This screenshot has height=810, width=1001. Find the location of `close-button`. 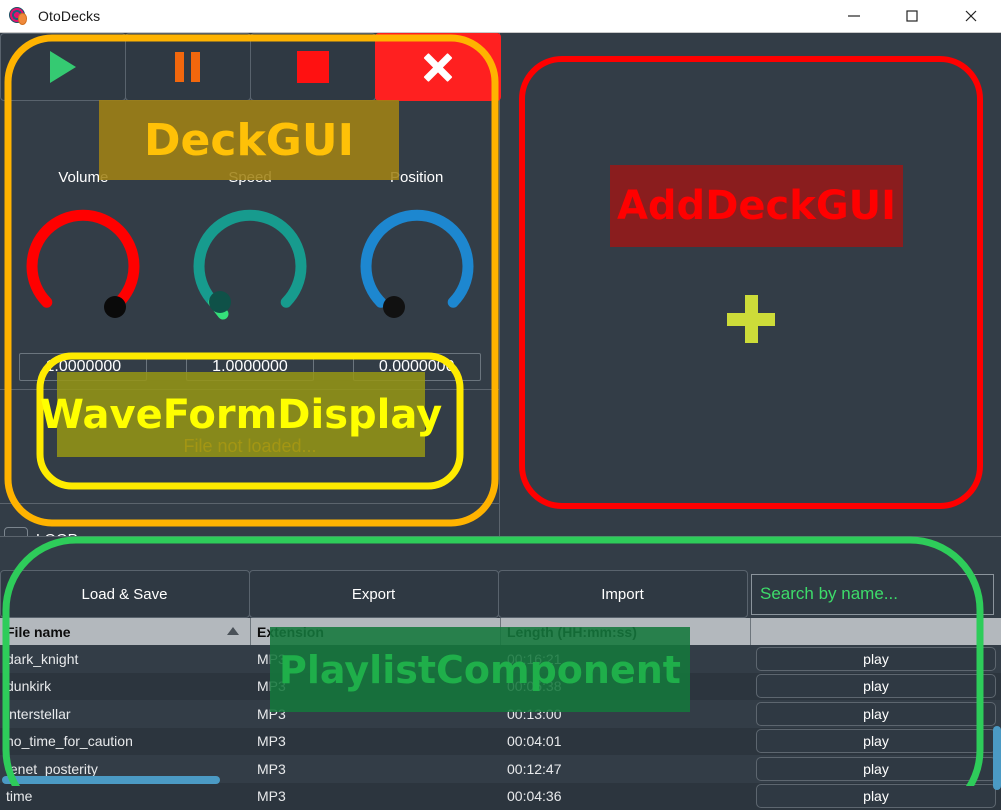

close-button is located at coordinates (971, 16).